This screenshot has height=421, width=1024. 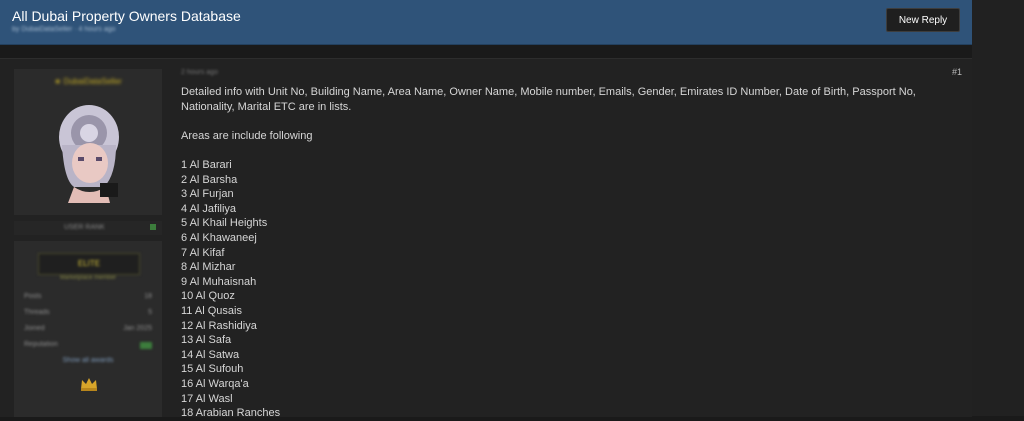 What do you see at coordinates (89, 149) in the screenshot?
I see `avatar` at bounding box center [89, 149].